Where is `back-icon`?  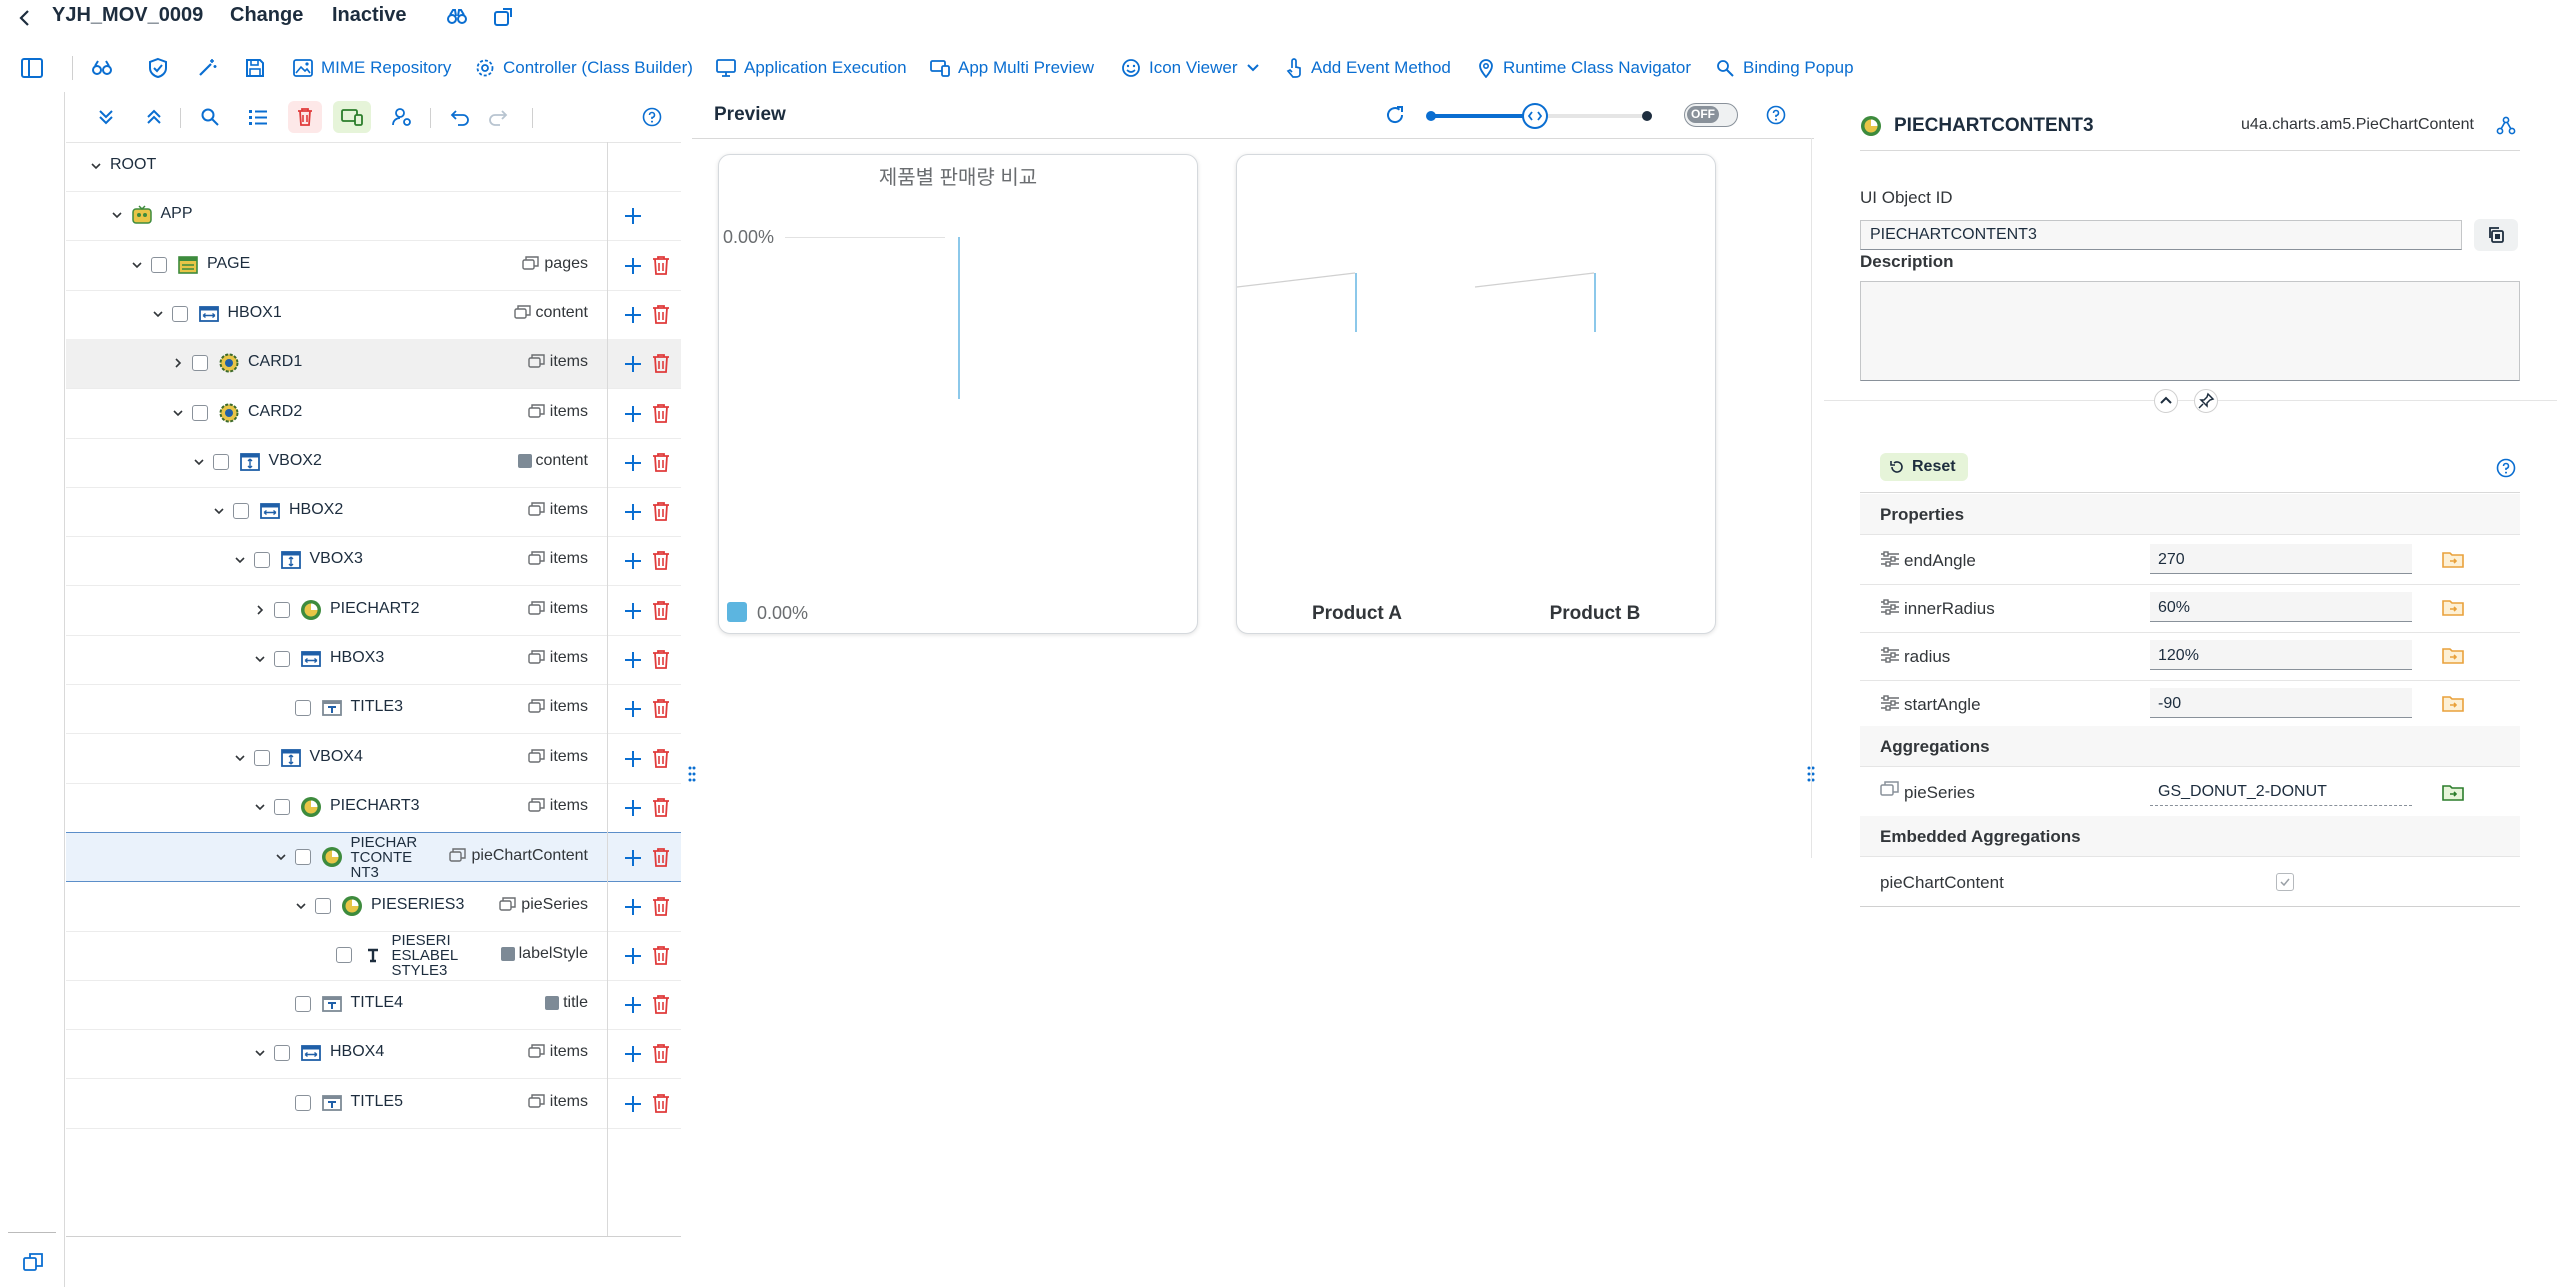
back-icon is located at coordinates (25, 18).